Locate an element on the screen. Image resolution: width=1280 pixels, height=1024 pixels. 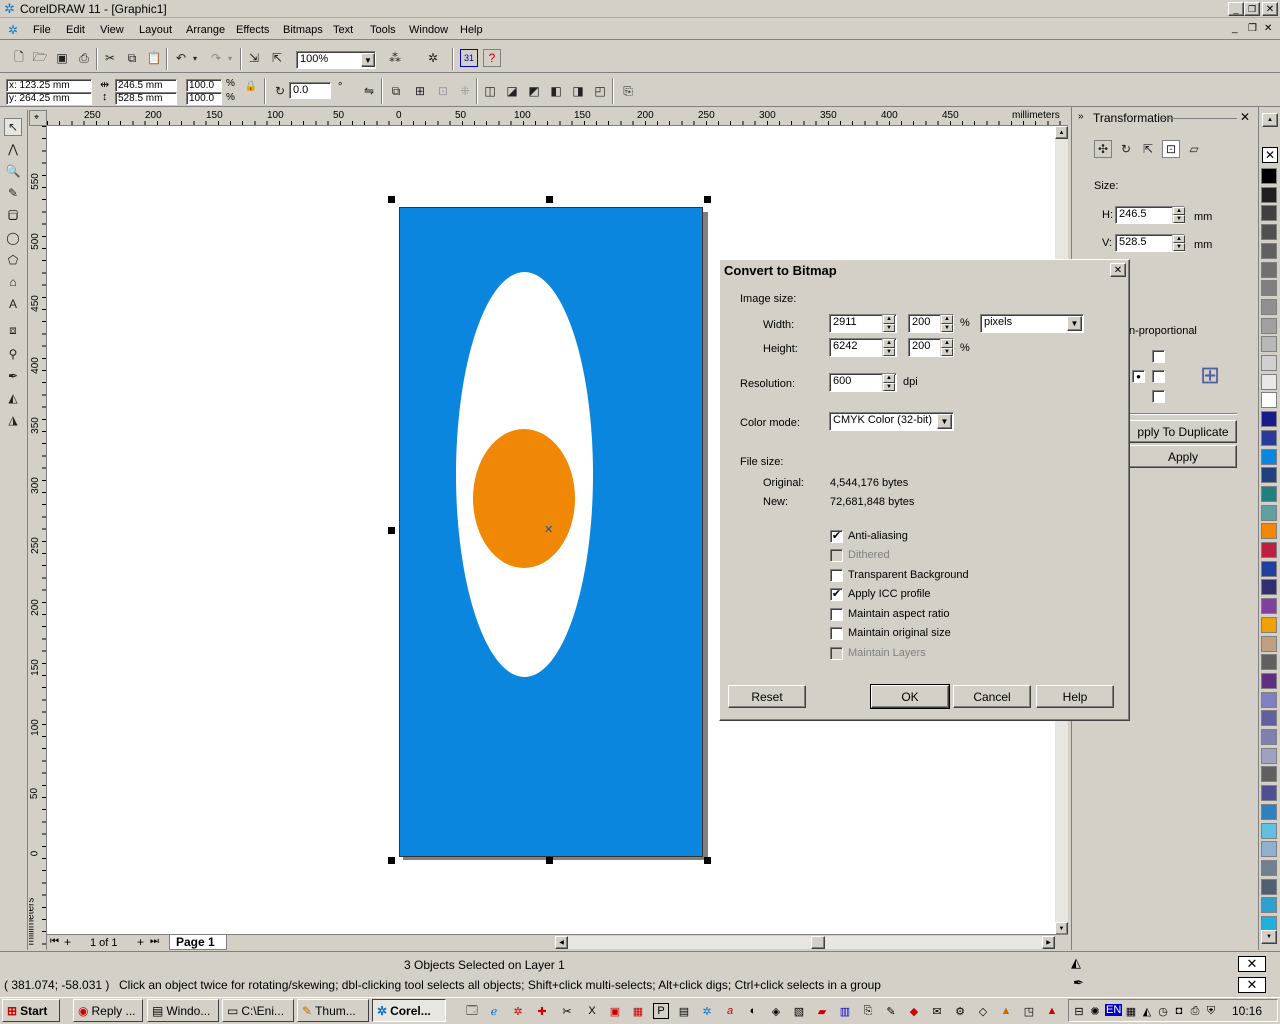
trim-icon: ◪ is located at coordinates (512, 91).